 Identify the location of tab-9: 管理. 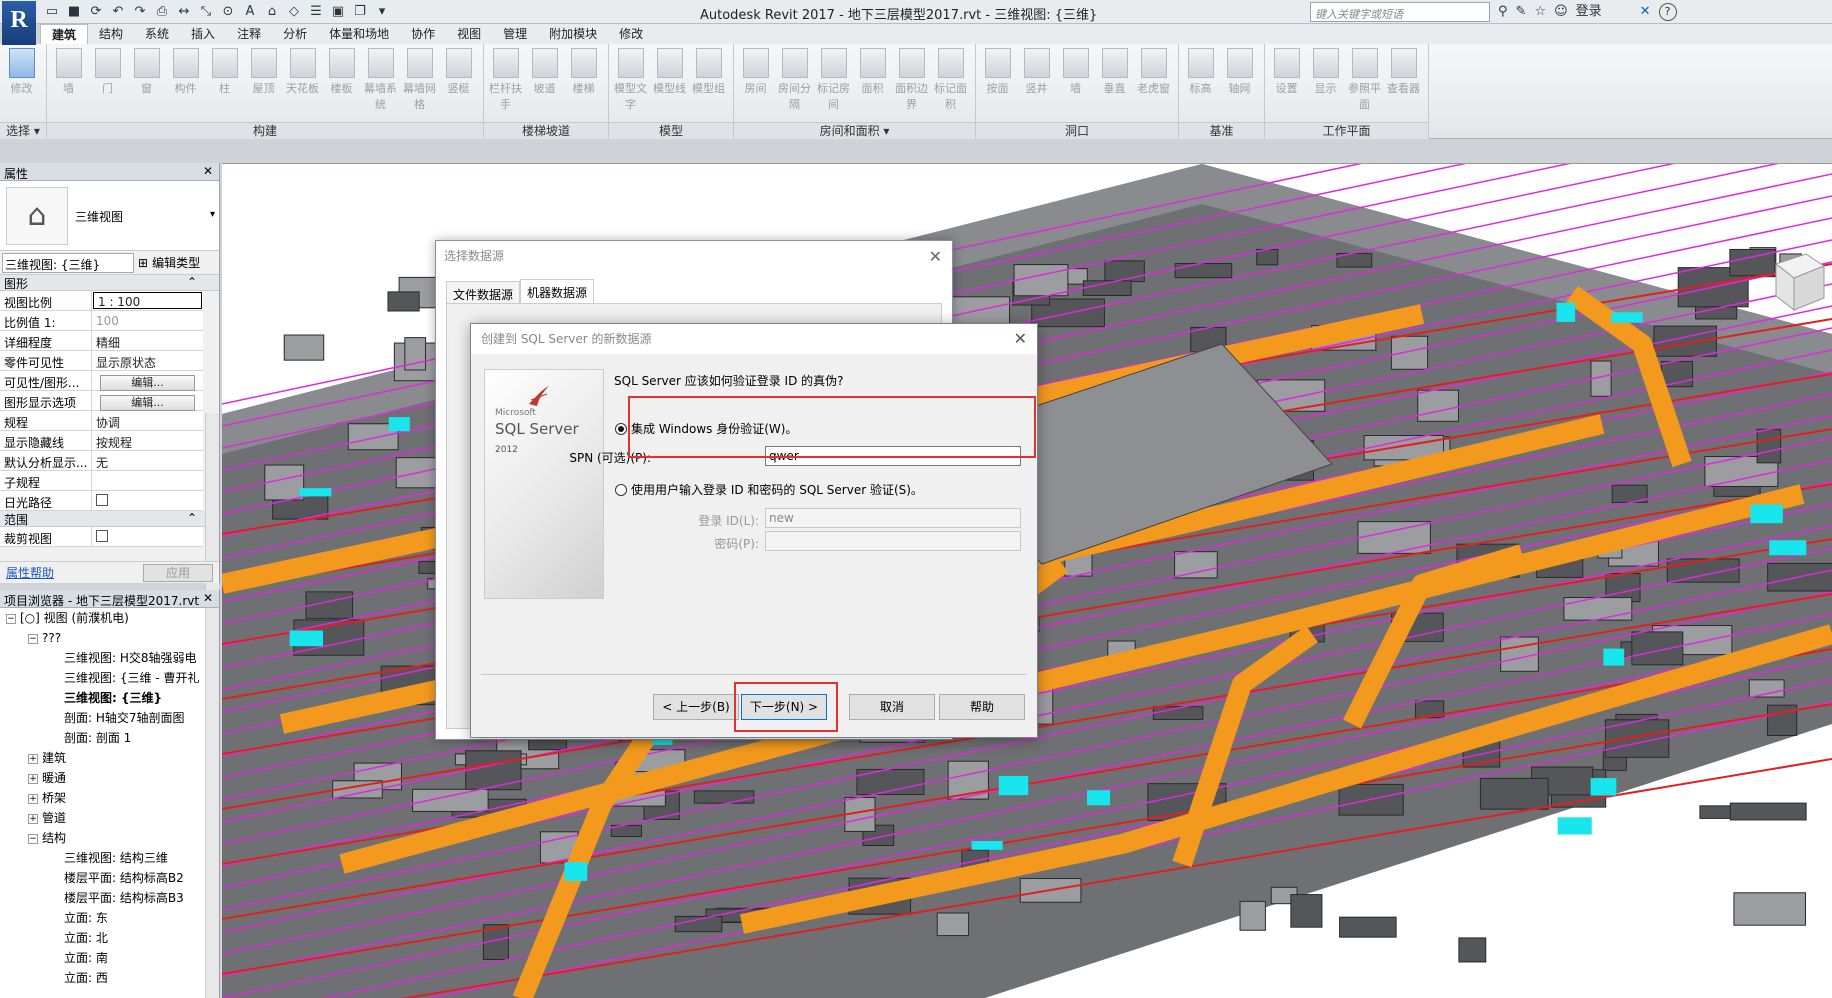
(515, 34).